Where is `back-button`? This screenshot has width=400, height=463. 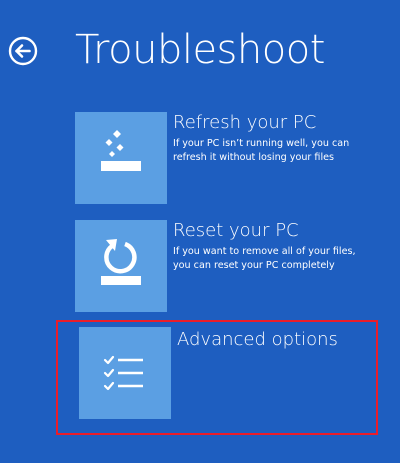
back-button is located at coordinates (23, 51).